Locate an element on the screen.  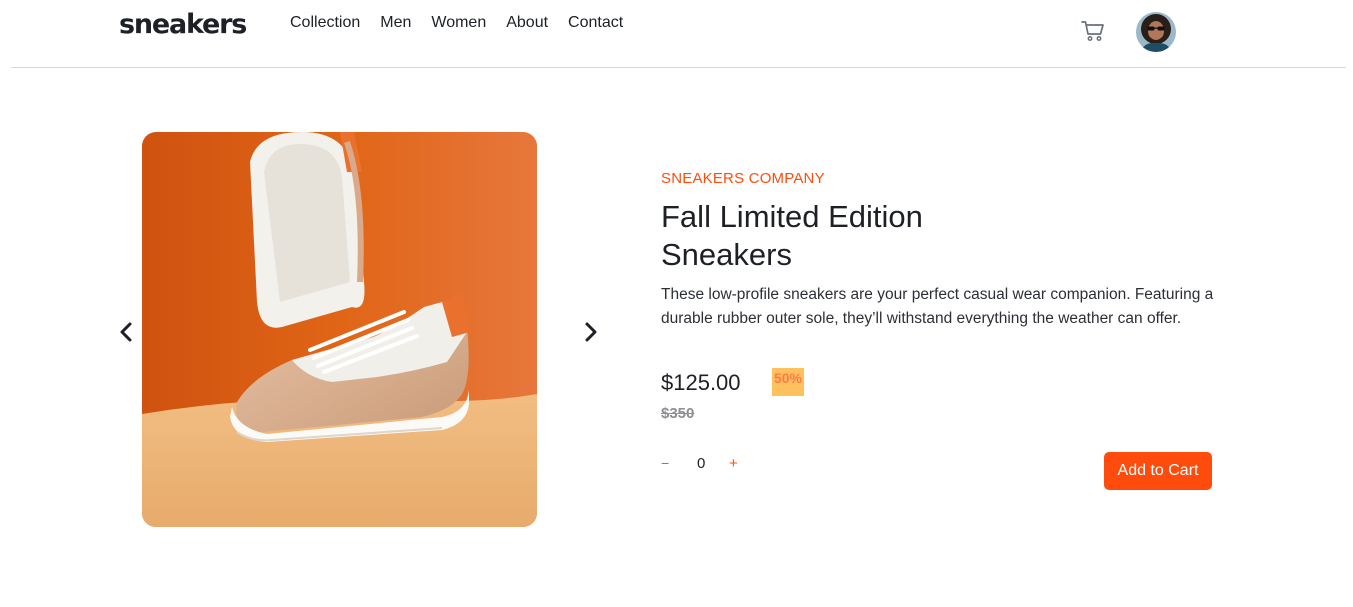
header-divider is located at coordinates (678, 67).